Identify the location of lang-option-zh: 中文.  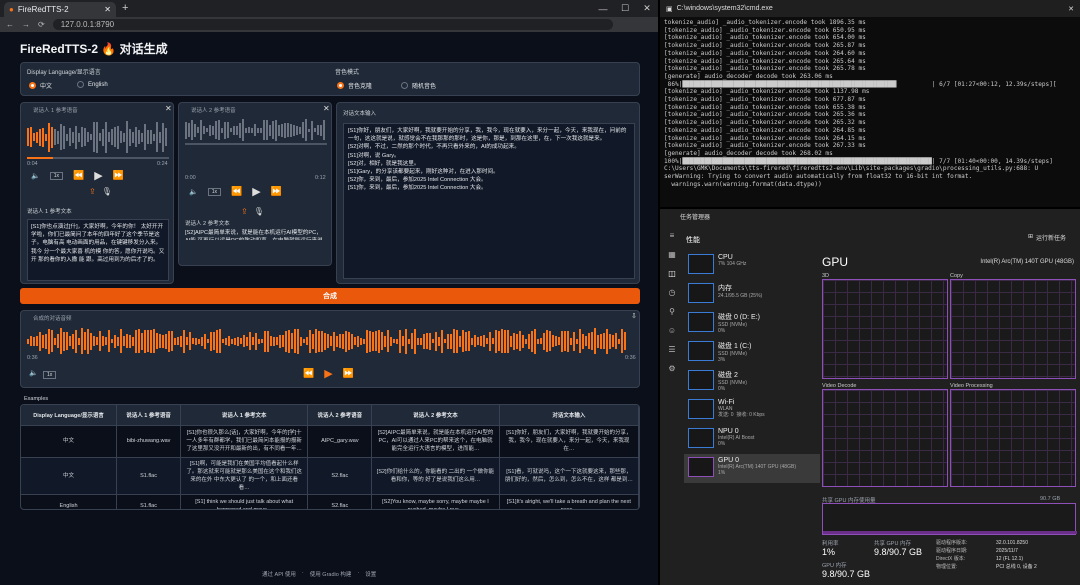
(40, 85).